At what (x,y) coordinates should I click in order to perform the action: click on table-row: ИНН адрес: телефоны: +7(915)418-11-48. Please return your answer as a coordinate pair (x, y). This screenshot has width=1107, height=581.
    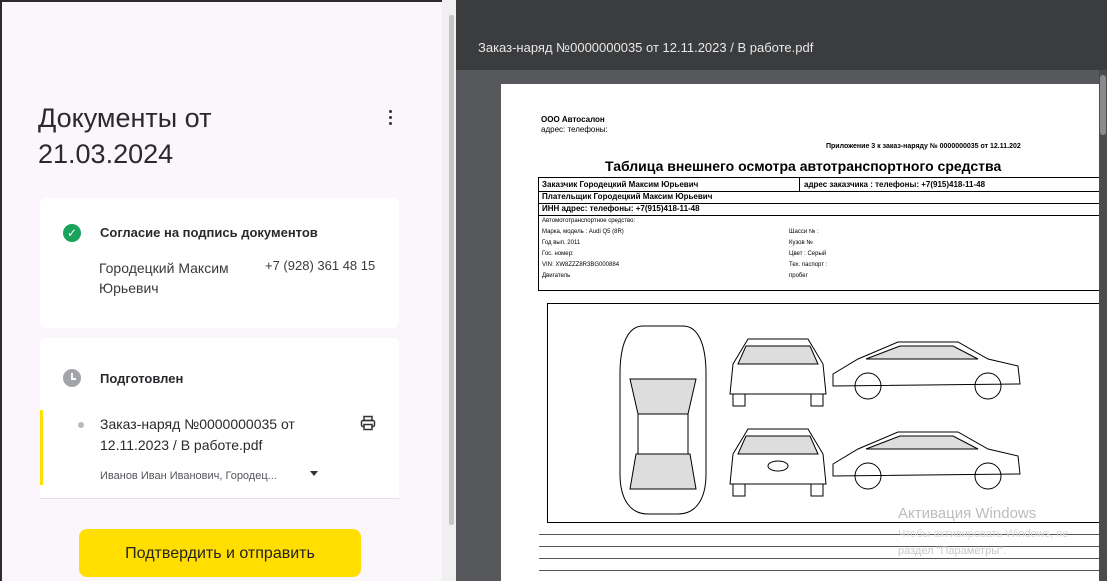
    Looking at the image, I should click on (819, 209).